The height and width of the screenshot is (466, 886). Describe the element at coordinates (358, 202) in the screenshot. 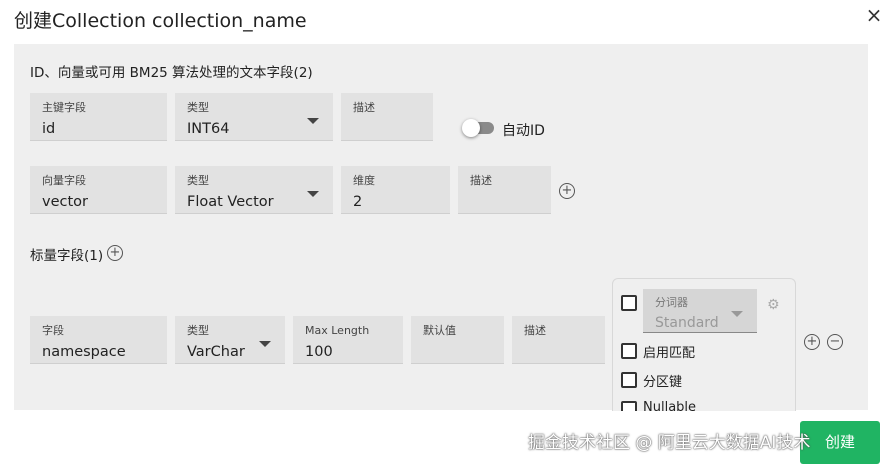

I see `dimension-value: 2` at that location.